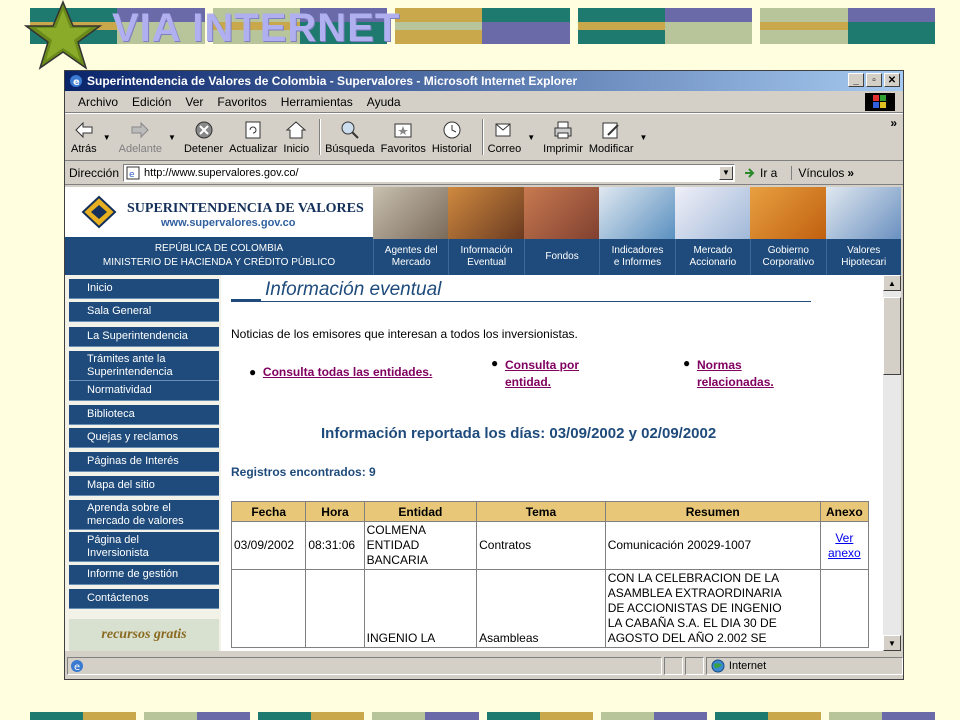 Image resolution: width=960 pixels, height=720 pixels. Describe the element at coordinates (712, 257) in the screenshot. I see `nav-item: Mercado Accionario` at that location.